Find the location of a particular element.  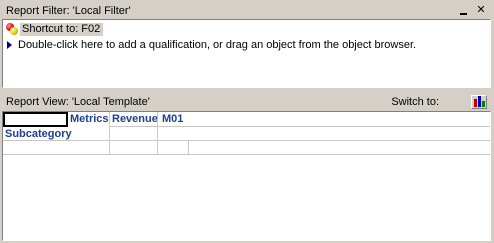

metrics-header: Metrics is located at coordinates (89, 119).